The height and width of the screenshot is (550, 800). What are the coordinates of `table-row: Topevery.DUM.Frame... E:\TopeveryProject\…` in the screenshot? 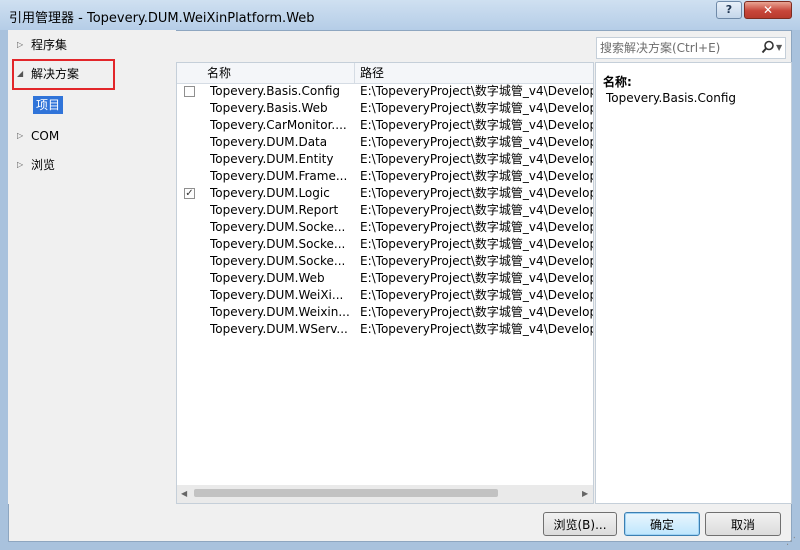 It's located at (385, 176).